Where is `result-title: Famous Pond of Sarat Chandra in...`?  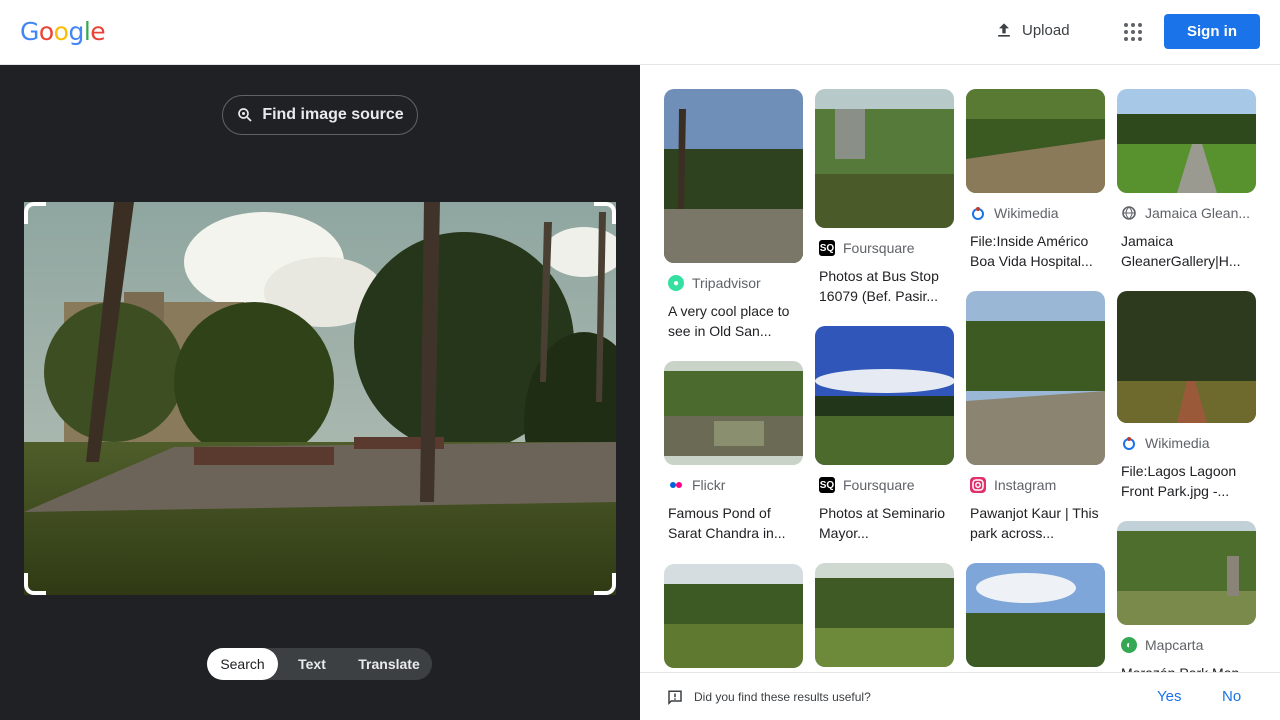 result-title: Famous Pond of Sarat Chandra in... is located at coordinates (733, 523).